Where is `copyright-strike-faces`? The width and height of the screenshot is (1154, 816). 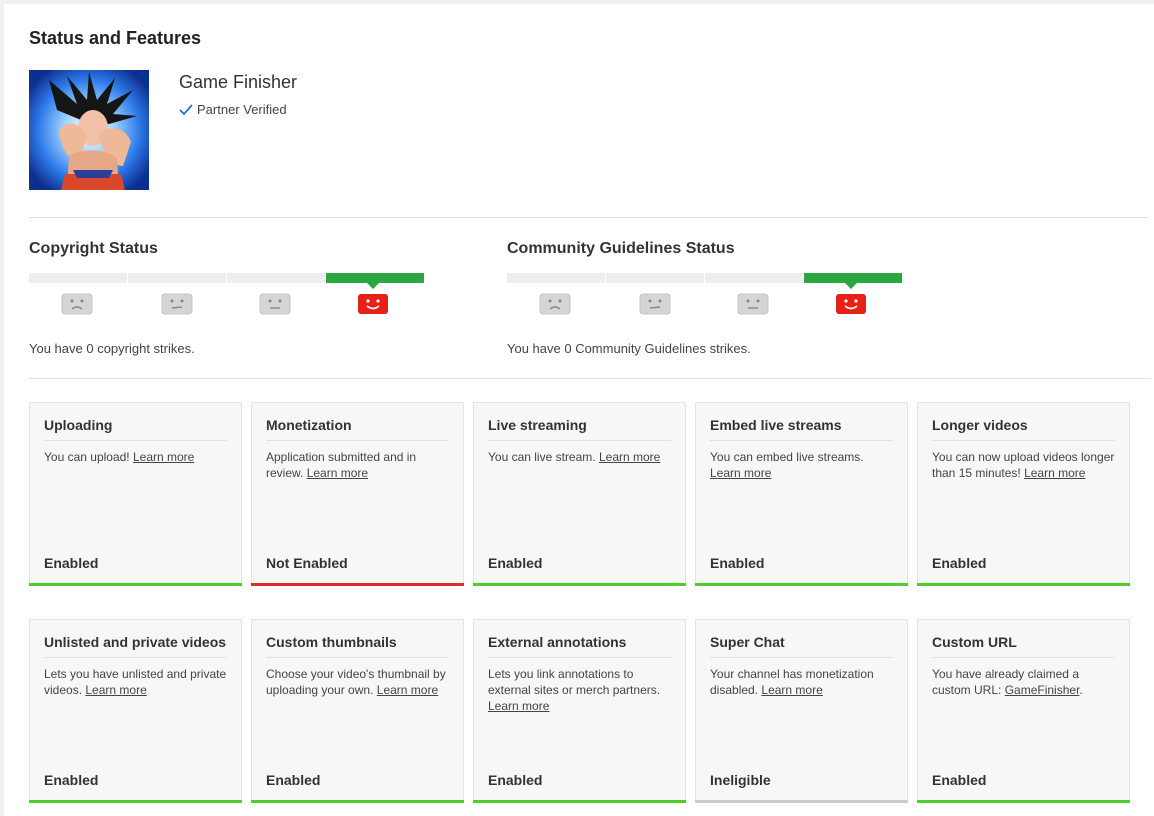 copyright-strike-faces is located at coordinates (227, 309).